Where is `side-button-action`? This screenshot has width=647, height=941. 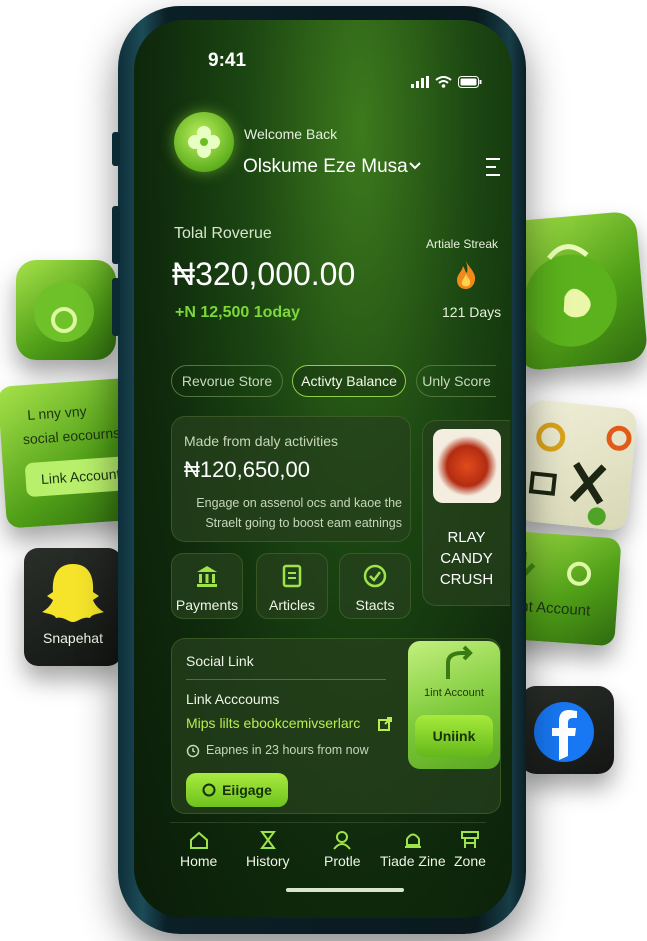 side-button-action is located at coordinates (116, 149).